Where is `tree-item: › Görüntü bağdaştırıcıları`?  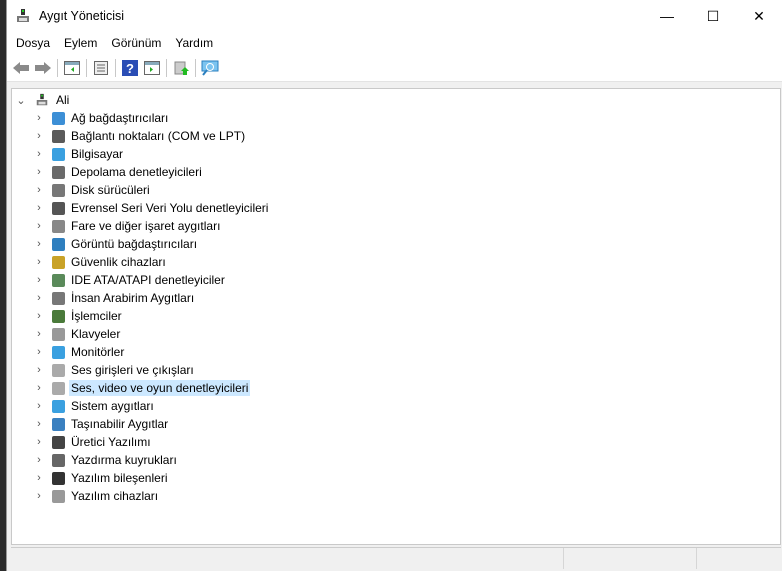 tree-item: › Görüntü bağdaştırıcıları is located at coordinates (115, 244).